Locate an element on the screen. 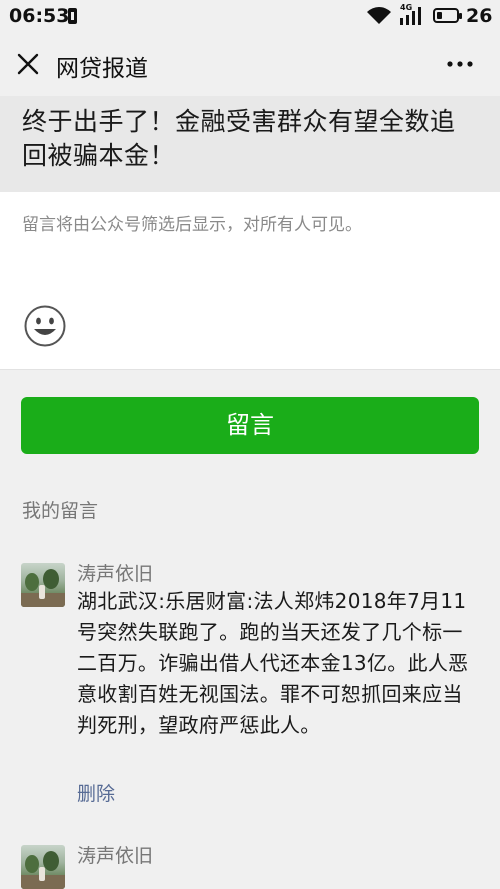  submit-comment-button: 留言 is located at coordinates (250, 425).